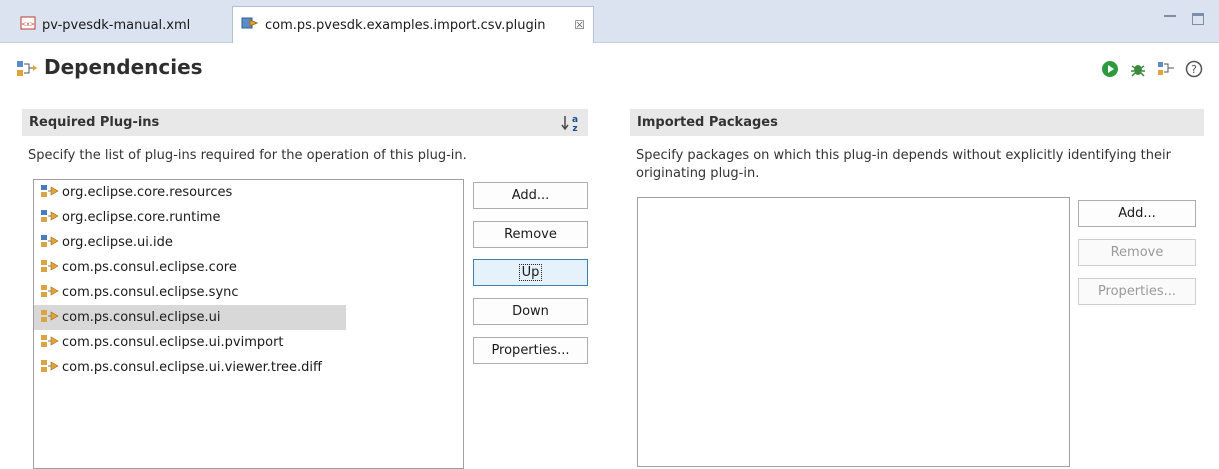  I want to click on section-title: Imported Packages, so click(707, 122).